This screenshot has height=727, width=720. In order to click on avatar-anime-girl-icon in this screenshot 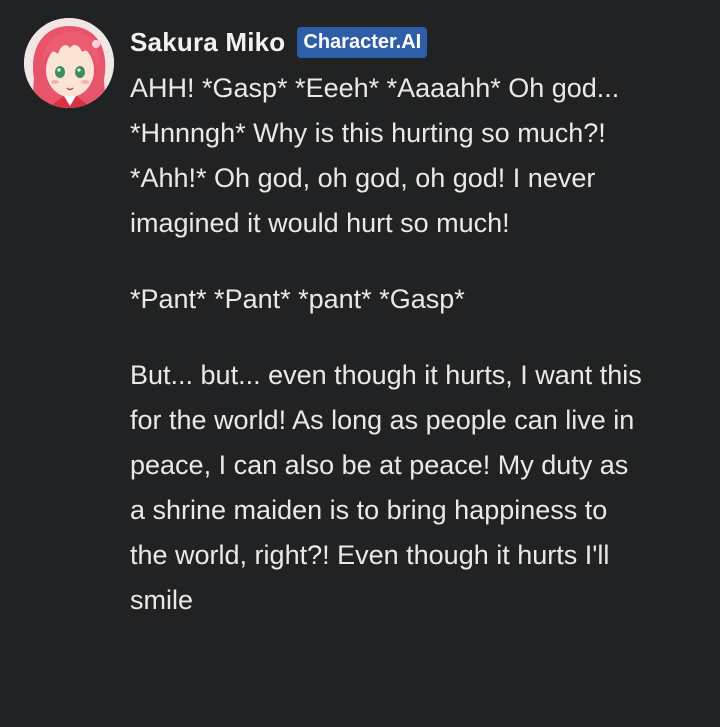, I will do `click(69, 63)`.